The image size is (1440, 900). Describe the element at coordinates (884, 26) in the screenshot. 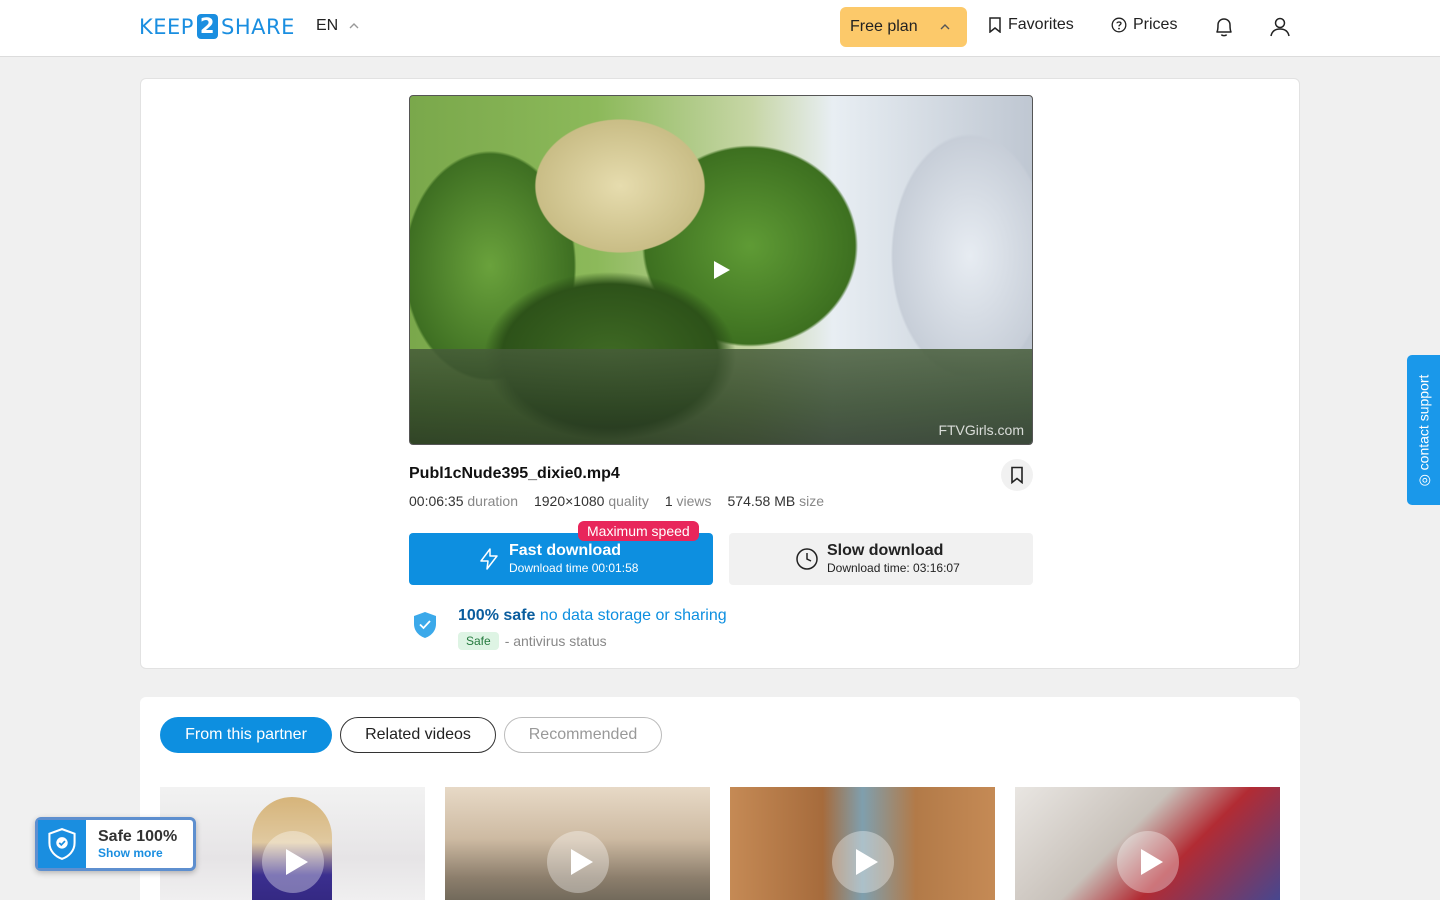

I see `plan-label: Free plan` at that location.